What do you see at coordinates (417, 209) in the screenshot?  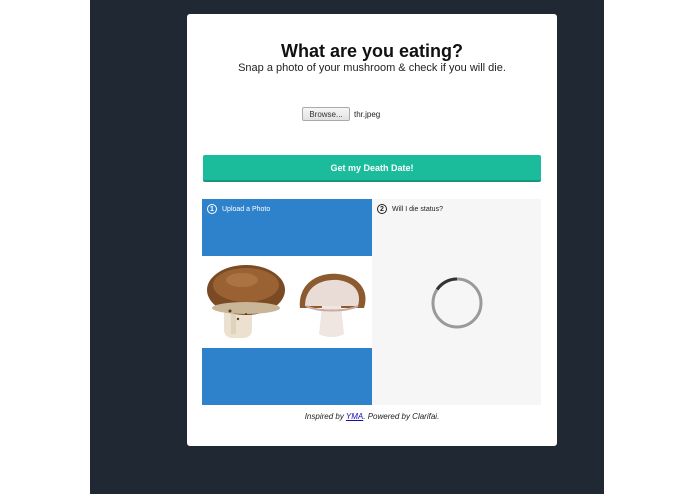 I see `step-label-status: Will I die status?` at bounding box center [417, 209].